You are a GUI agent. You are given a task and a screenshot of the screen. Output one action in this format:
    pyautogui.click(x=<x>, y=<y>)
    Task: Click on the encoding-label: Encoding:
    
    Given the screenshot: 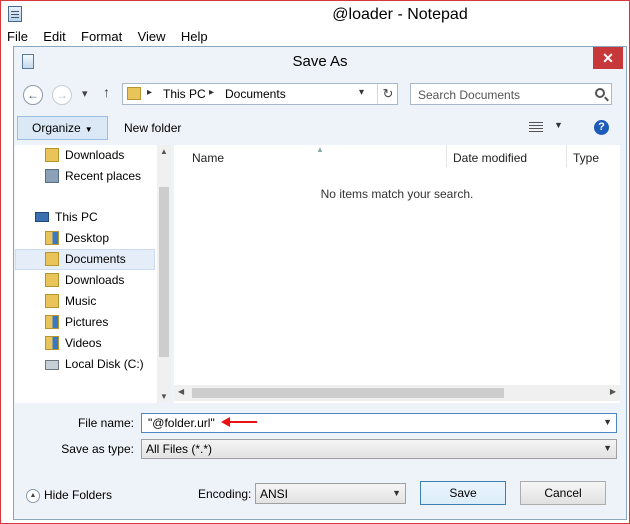 What is the action you would take?
    pyautogui.click(x=225, y=494)
    